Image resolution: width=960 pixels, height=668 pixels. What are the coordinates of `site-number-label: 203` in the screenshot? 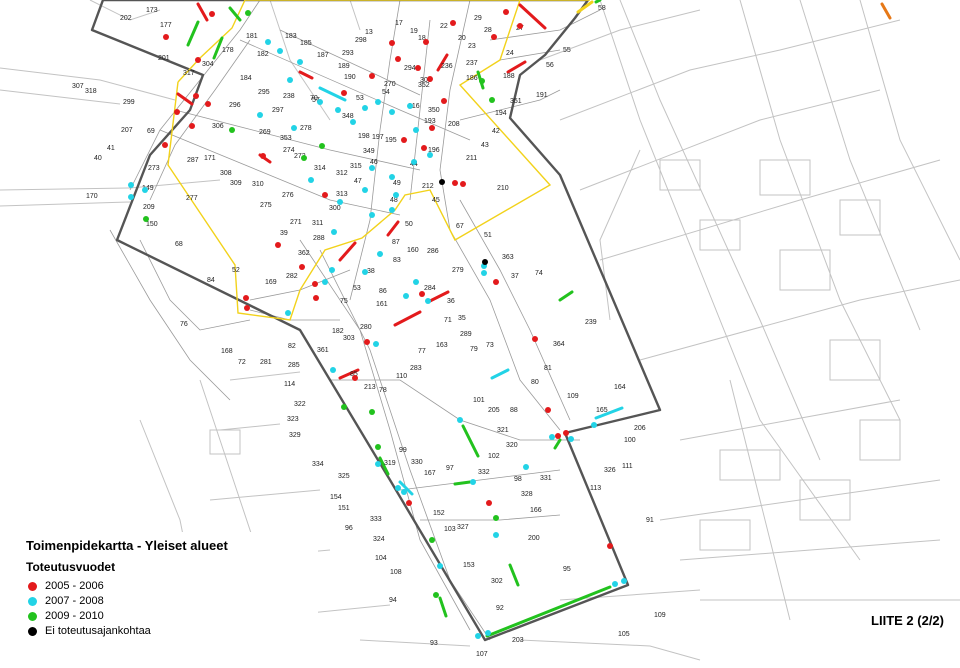 It's located at (518, 640).